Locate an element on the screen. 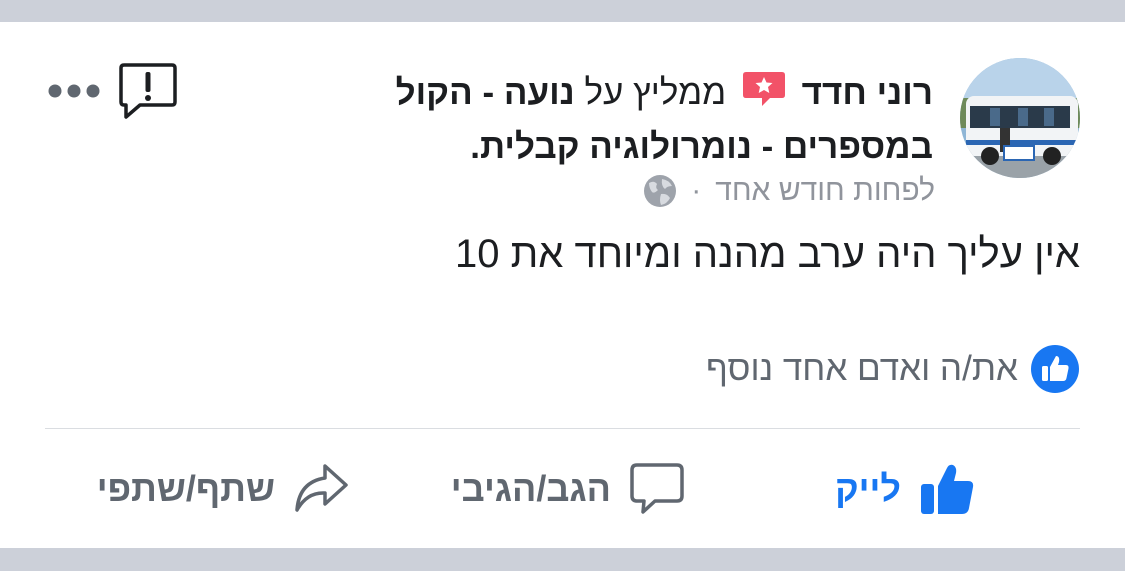  share-button: שתף/שתפי is located at coordinates (223, 489).